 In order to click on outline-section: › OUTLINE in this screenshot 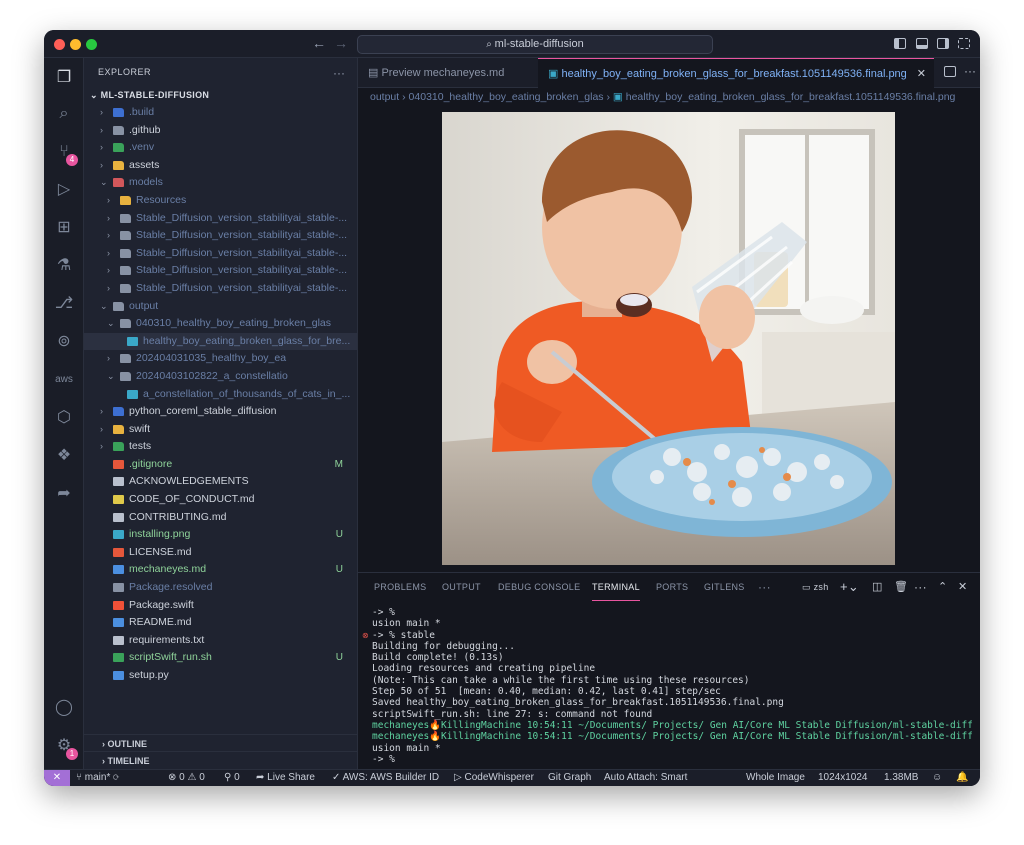, I will do `click(220, 743)`.